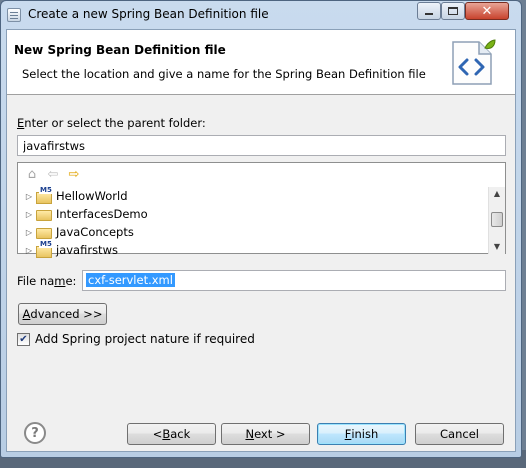 The width and height of the screenshot is (526, 468). I want to click on back-arrow-icon: ⇦, so click(53, 175).